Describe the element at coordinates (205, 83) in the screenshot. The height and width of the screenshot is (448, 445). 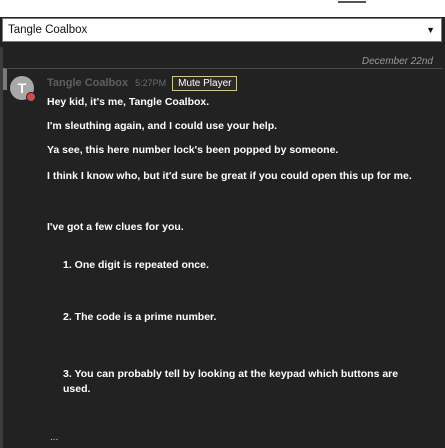
I see `mute-player-button: Mute Player` at that location.